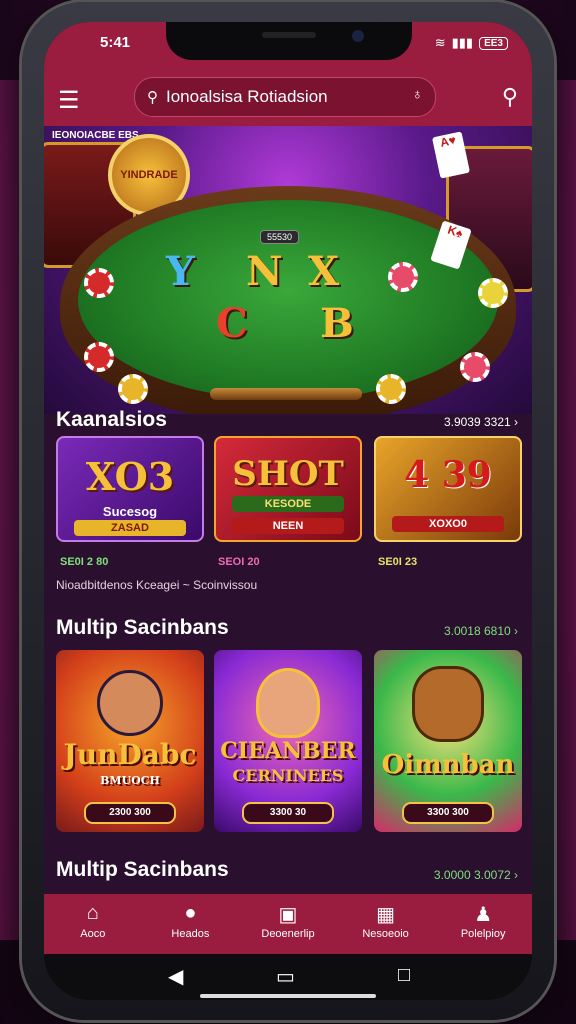  I want to click on game-tile: 4 39 XOXO0, so click(448, 489).